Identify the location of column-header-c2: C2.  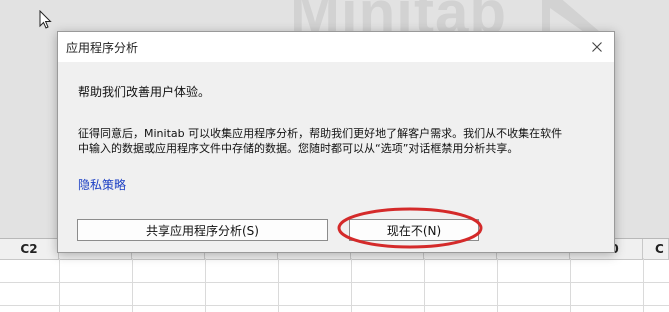
(29, 249).